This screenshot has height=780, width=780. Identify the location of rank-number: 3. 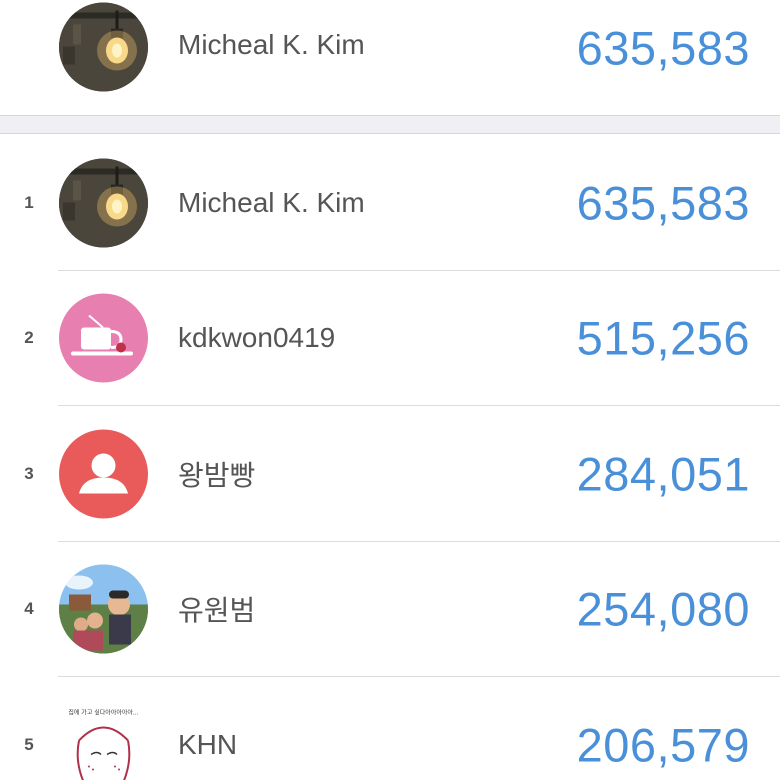
(29, 473).